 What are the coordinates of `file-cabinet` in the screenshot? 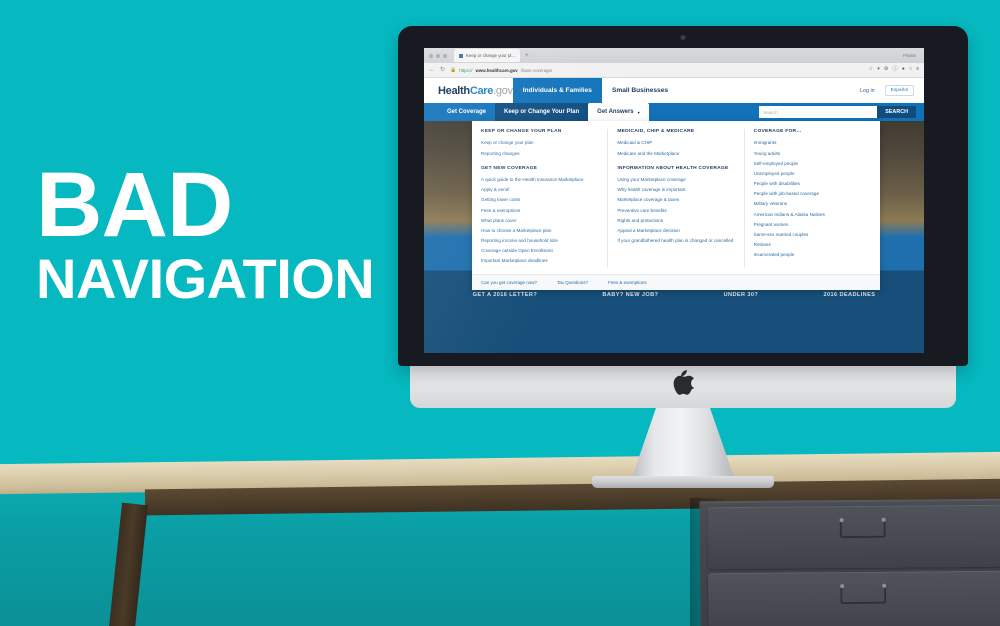 It's located at (849, 562).